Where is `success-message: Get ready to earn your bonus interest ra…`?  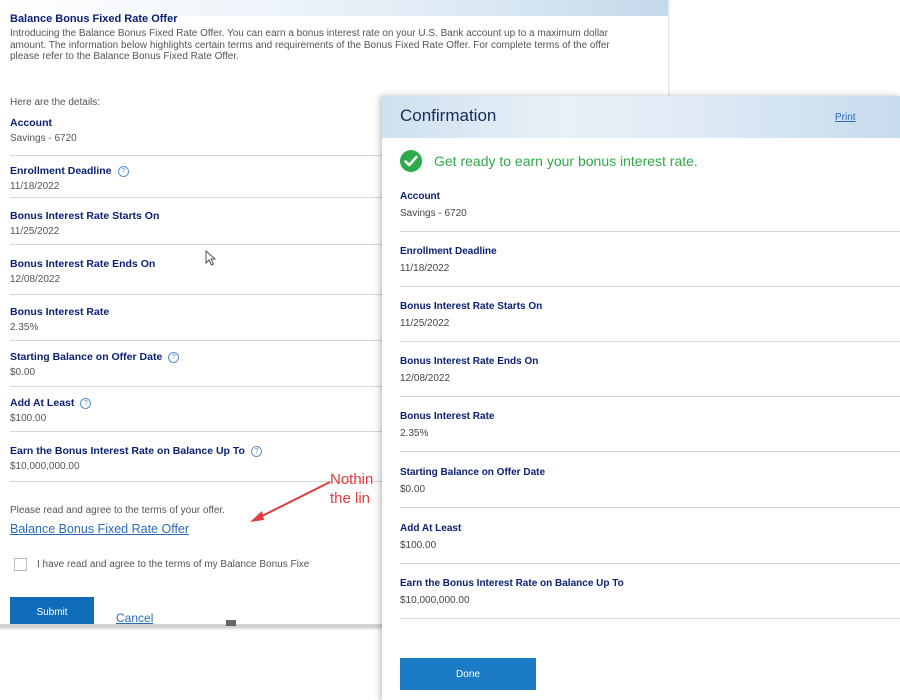
success-message: Get ready to earn your bonus interest ra… is located at coordinates (549, 161).